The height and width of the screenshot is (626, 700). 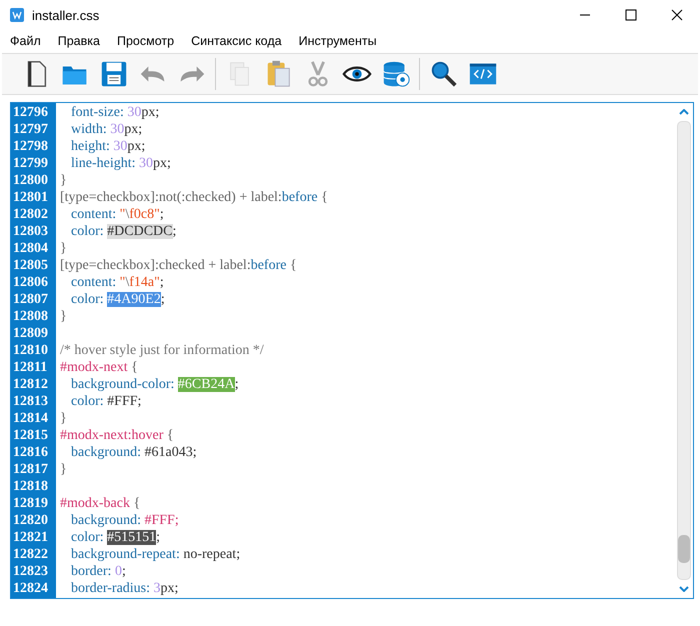 I want to click on caret-down-icon, so click(x=684, y=589).